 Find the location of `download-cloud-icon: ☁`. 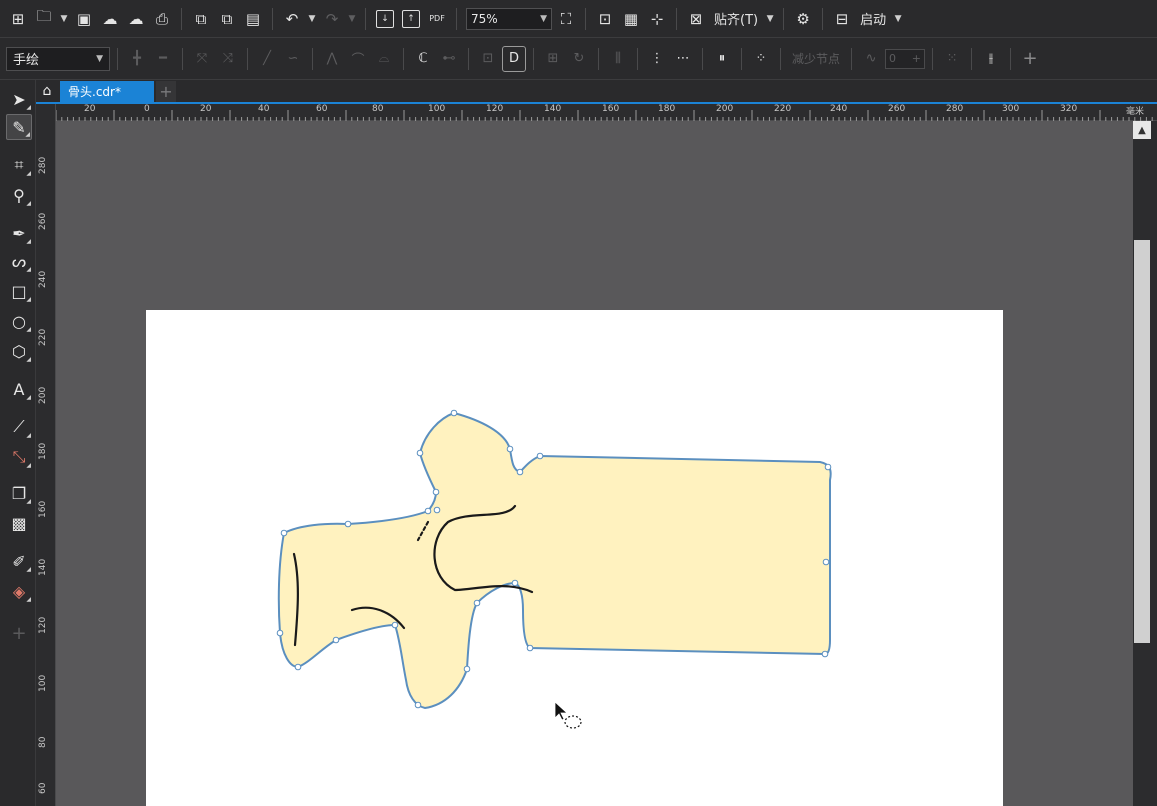

download-cloud-icon: ☁ is located at coordinates (136, 19).